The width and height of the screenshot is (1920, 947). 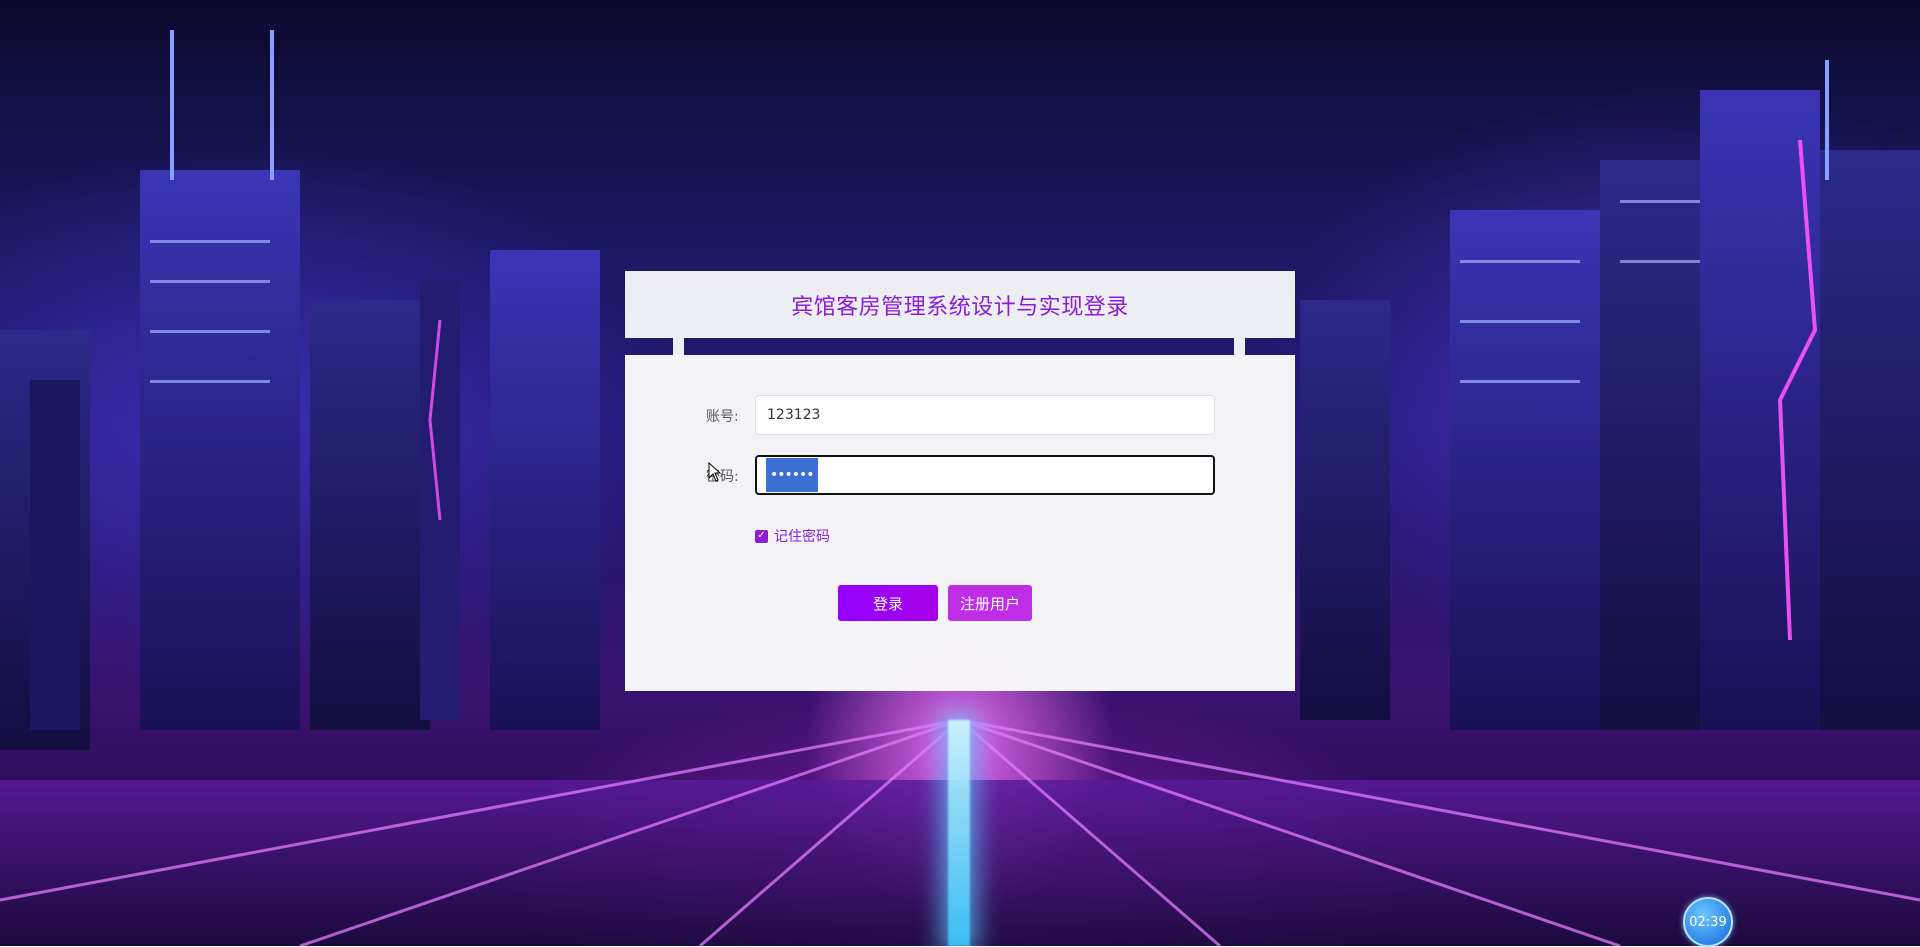 What do you see at coordinates (985, 475) in the screenshot?
I see `password-input: ••••••` at bounding box center [985, 475].